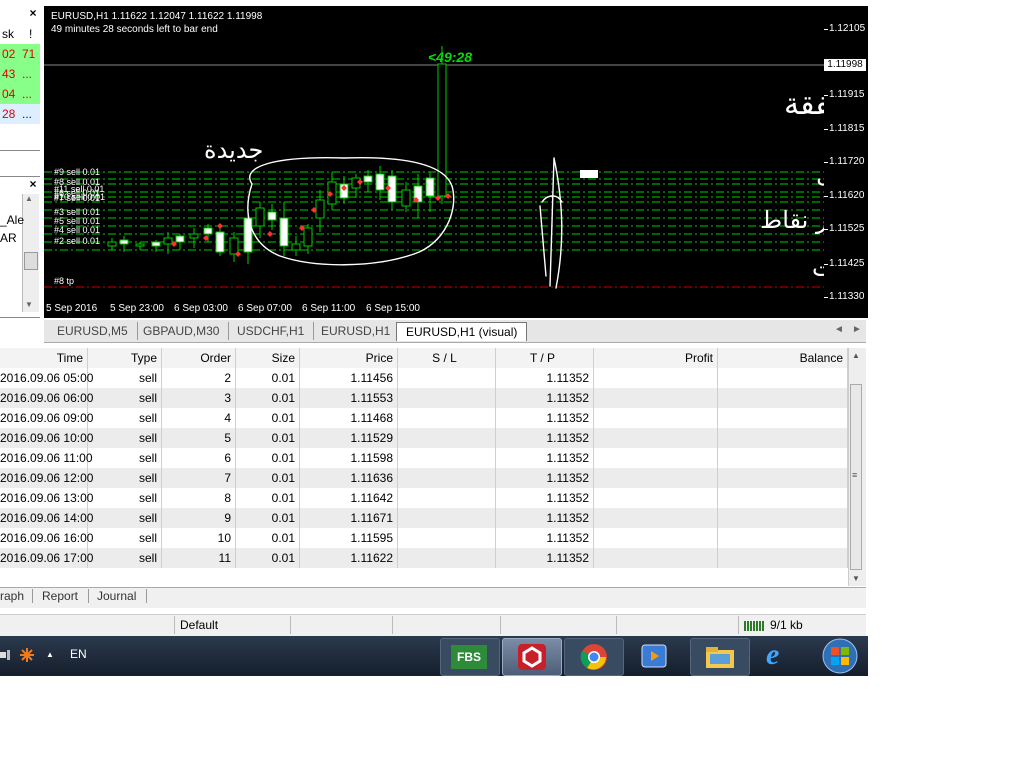  What do you see at coordinates (655, 656) in the screenshot?
I see `media-player-taskbar-button` at bounding box center [655, 656].